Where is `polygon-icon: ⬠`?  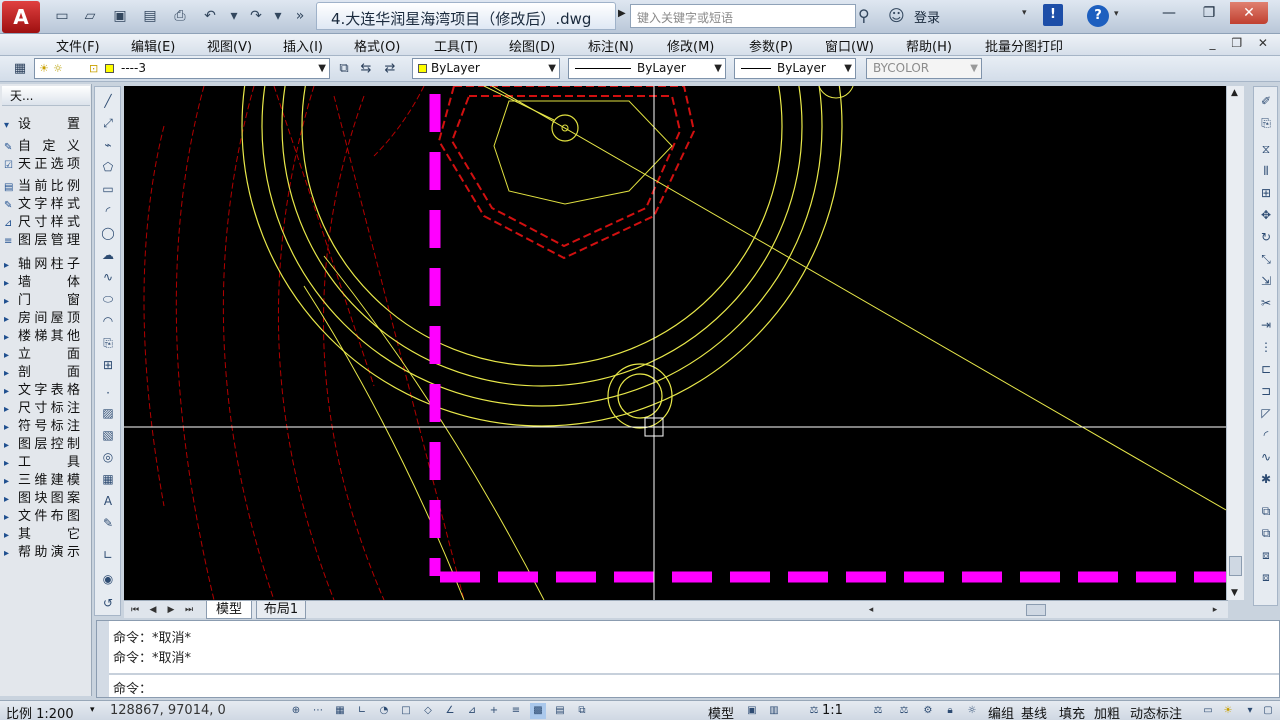 polygon-icon: ⬠ is located at coordinates (108, 167).